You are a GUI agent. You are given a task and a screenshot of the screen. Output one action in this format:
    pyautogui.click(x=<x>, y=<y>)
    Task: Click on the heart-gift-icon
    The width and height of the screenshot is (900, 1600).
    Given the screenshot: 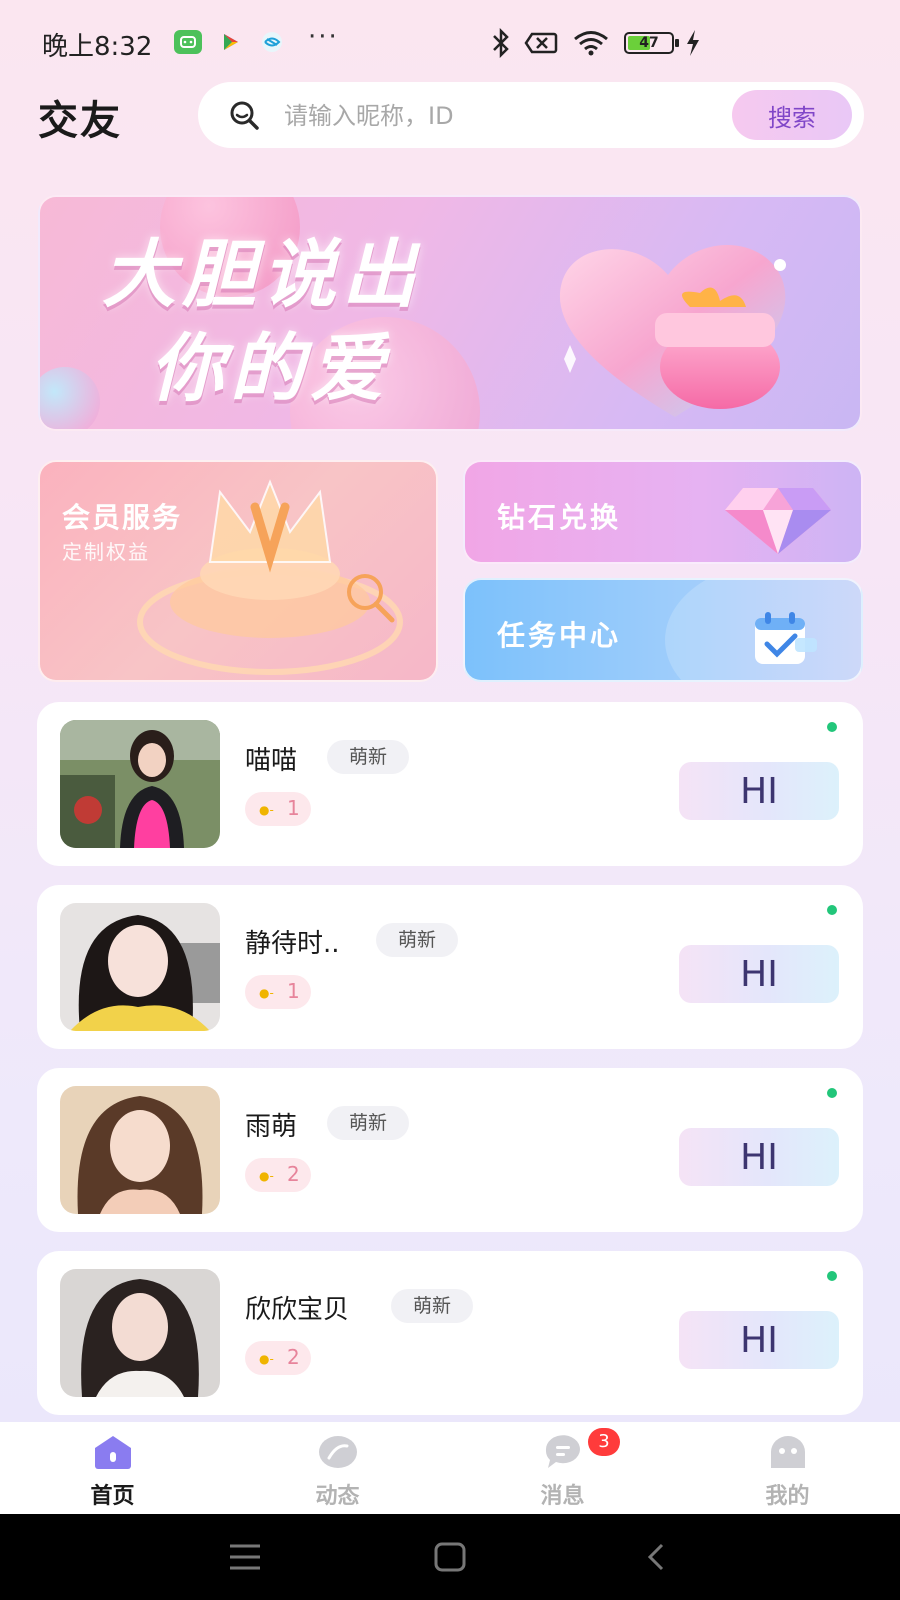 What is the action you would take?
    pyautogui.click(x=672, y=331)
    